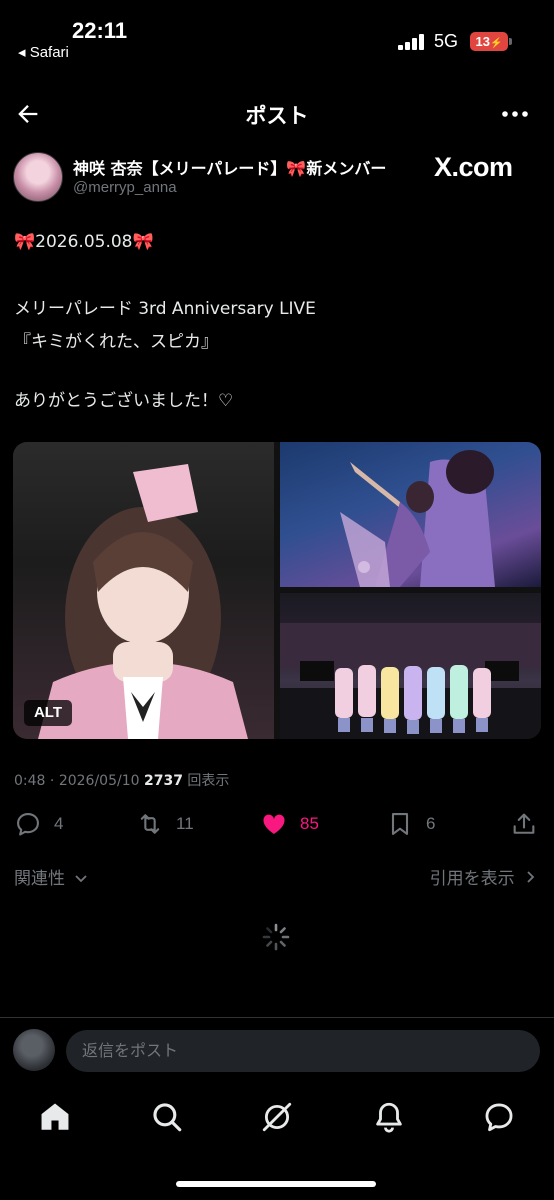 This screenshot has width=554, height=1200. Describe the element at coordinates (84, 242) in the screenshot. I see `post-text-date: 🎀2026.05.08🎀` at that location.